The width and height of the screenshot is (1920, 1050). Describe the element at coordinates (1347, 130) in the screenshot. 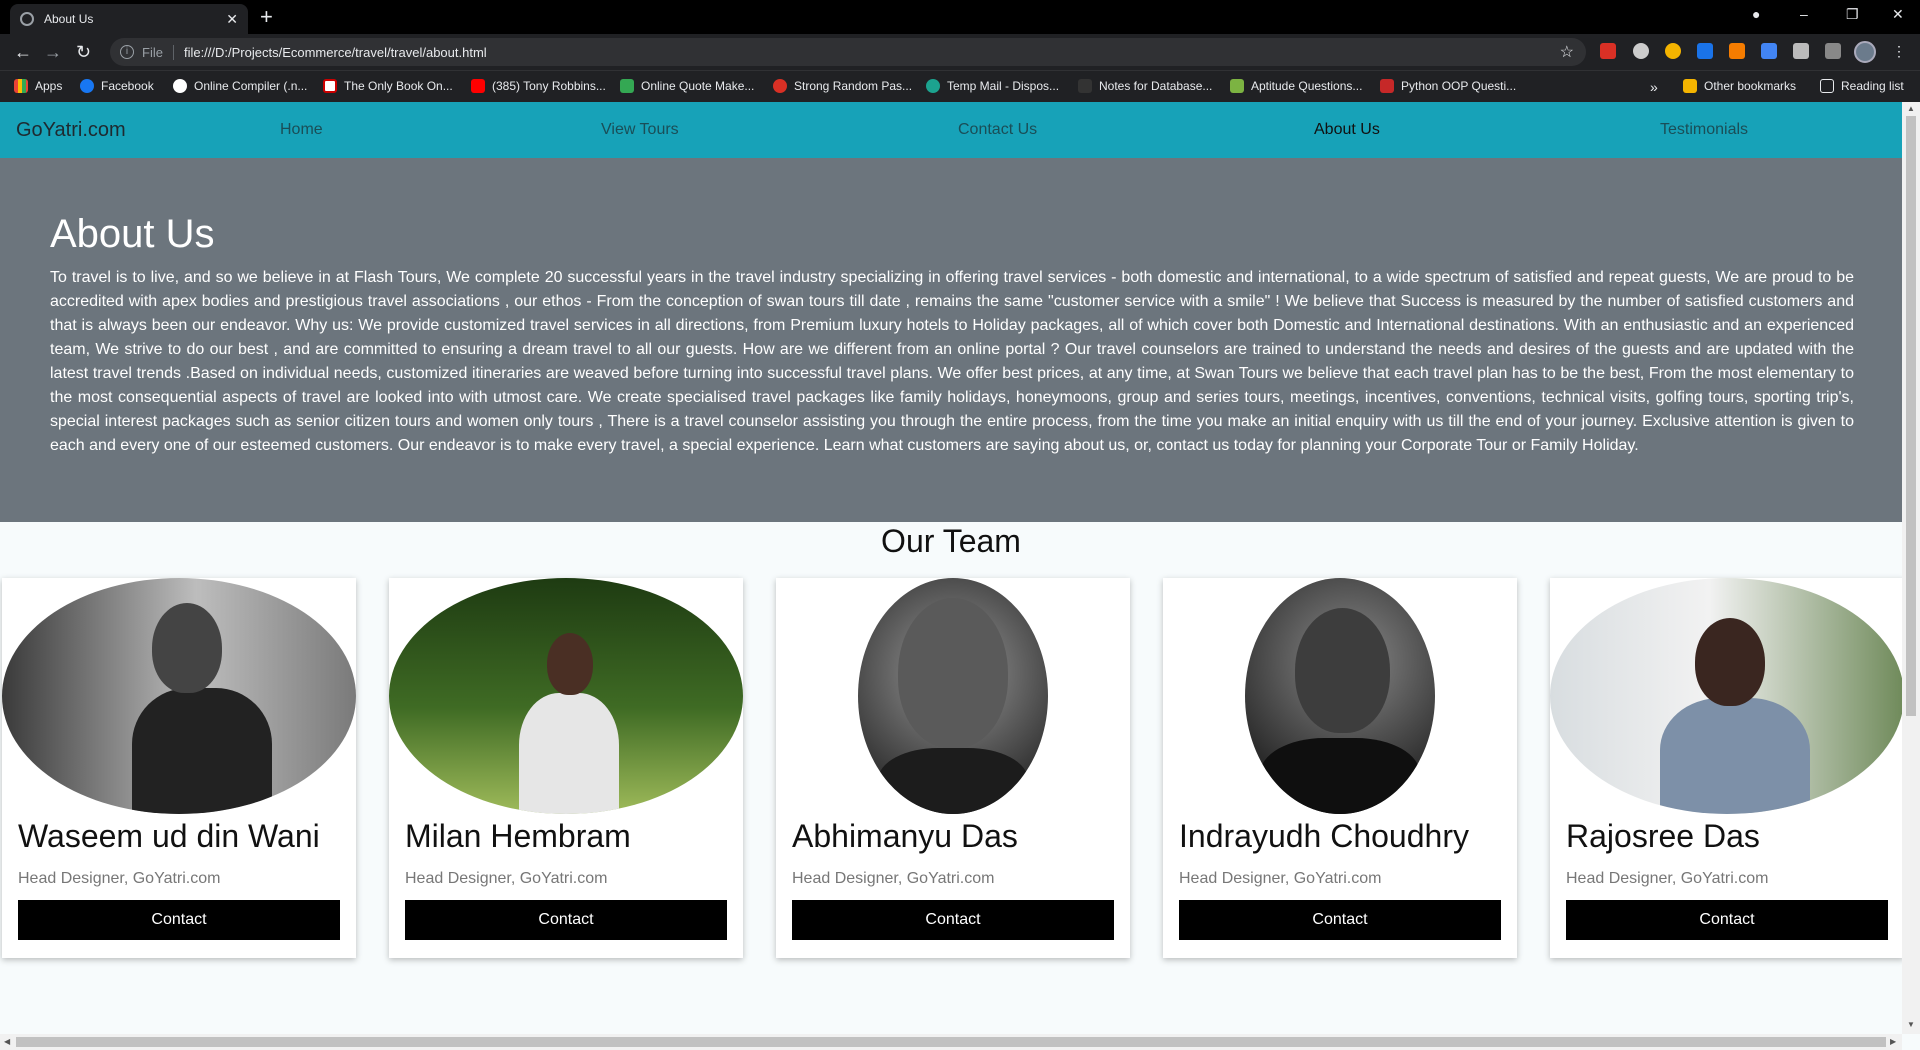

I see `nav-link-about-us: About Us` at that location.